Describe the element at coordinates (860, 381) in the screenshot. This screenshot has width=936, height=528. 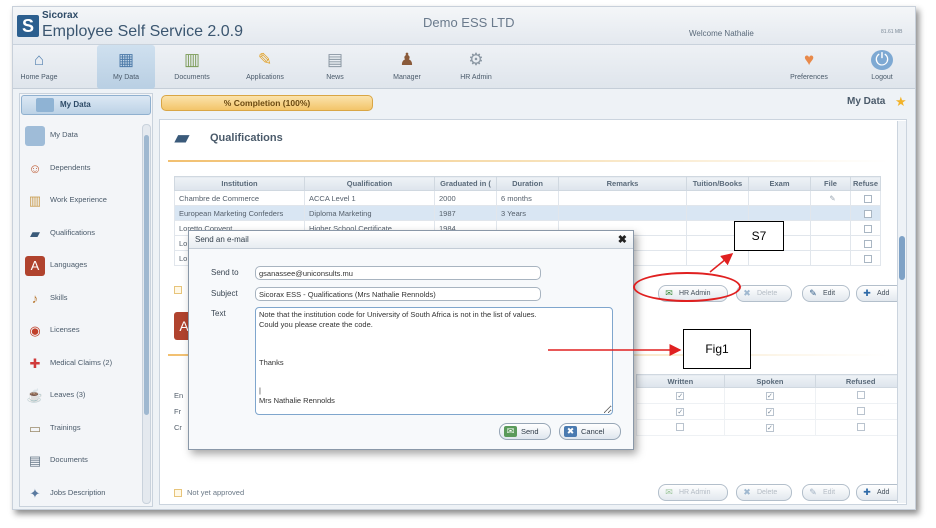
I see `col-refused: Refused` at that location.